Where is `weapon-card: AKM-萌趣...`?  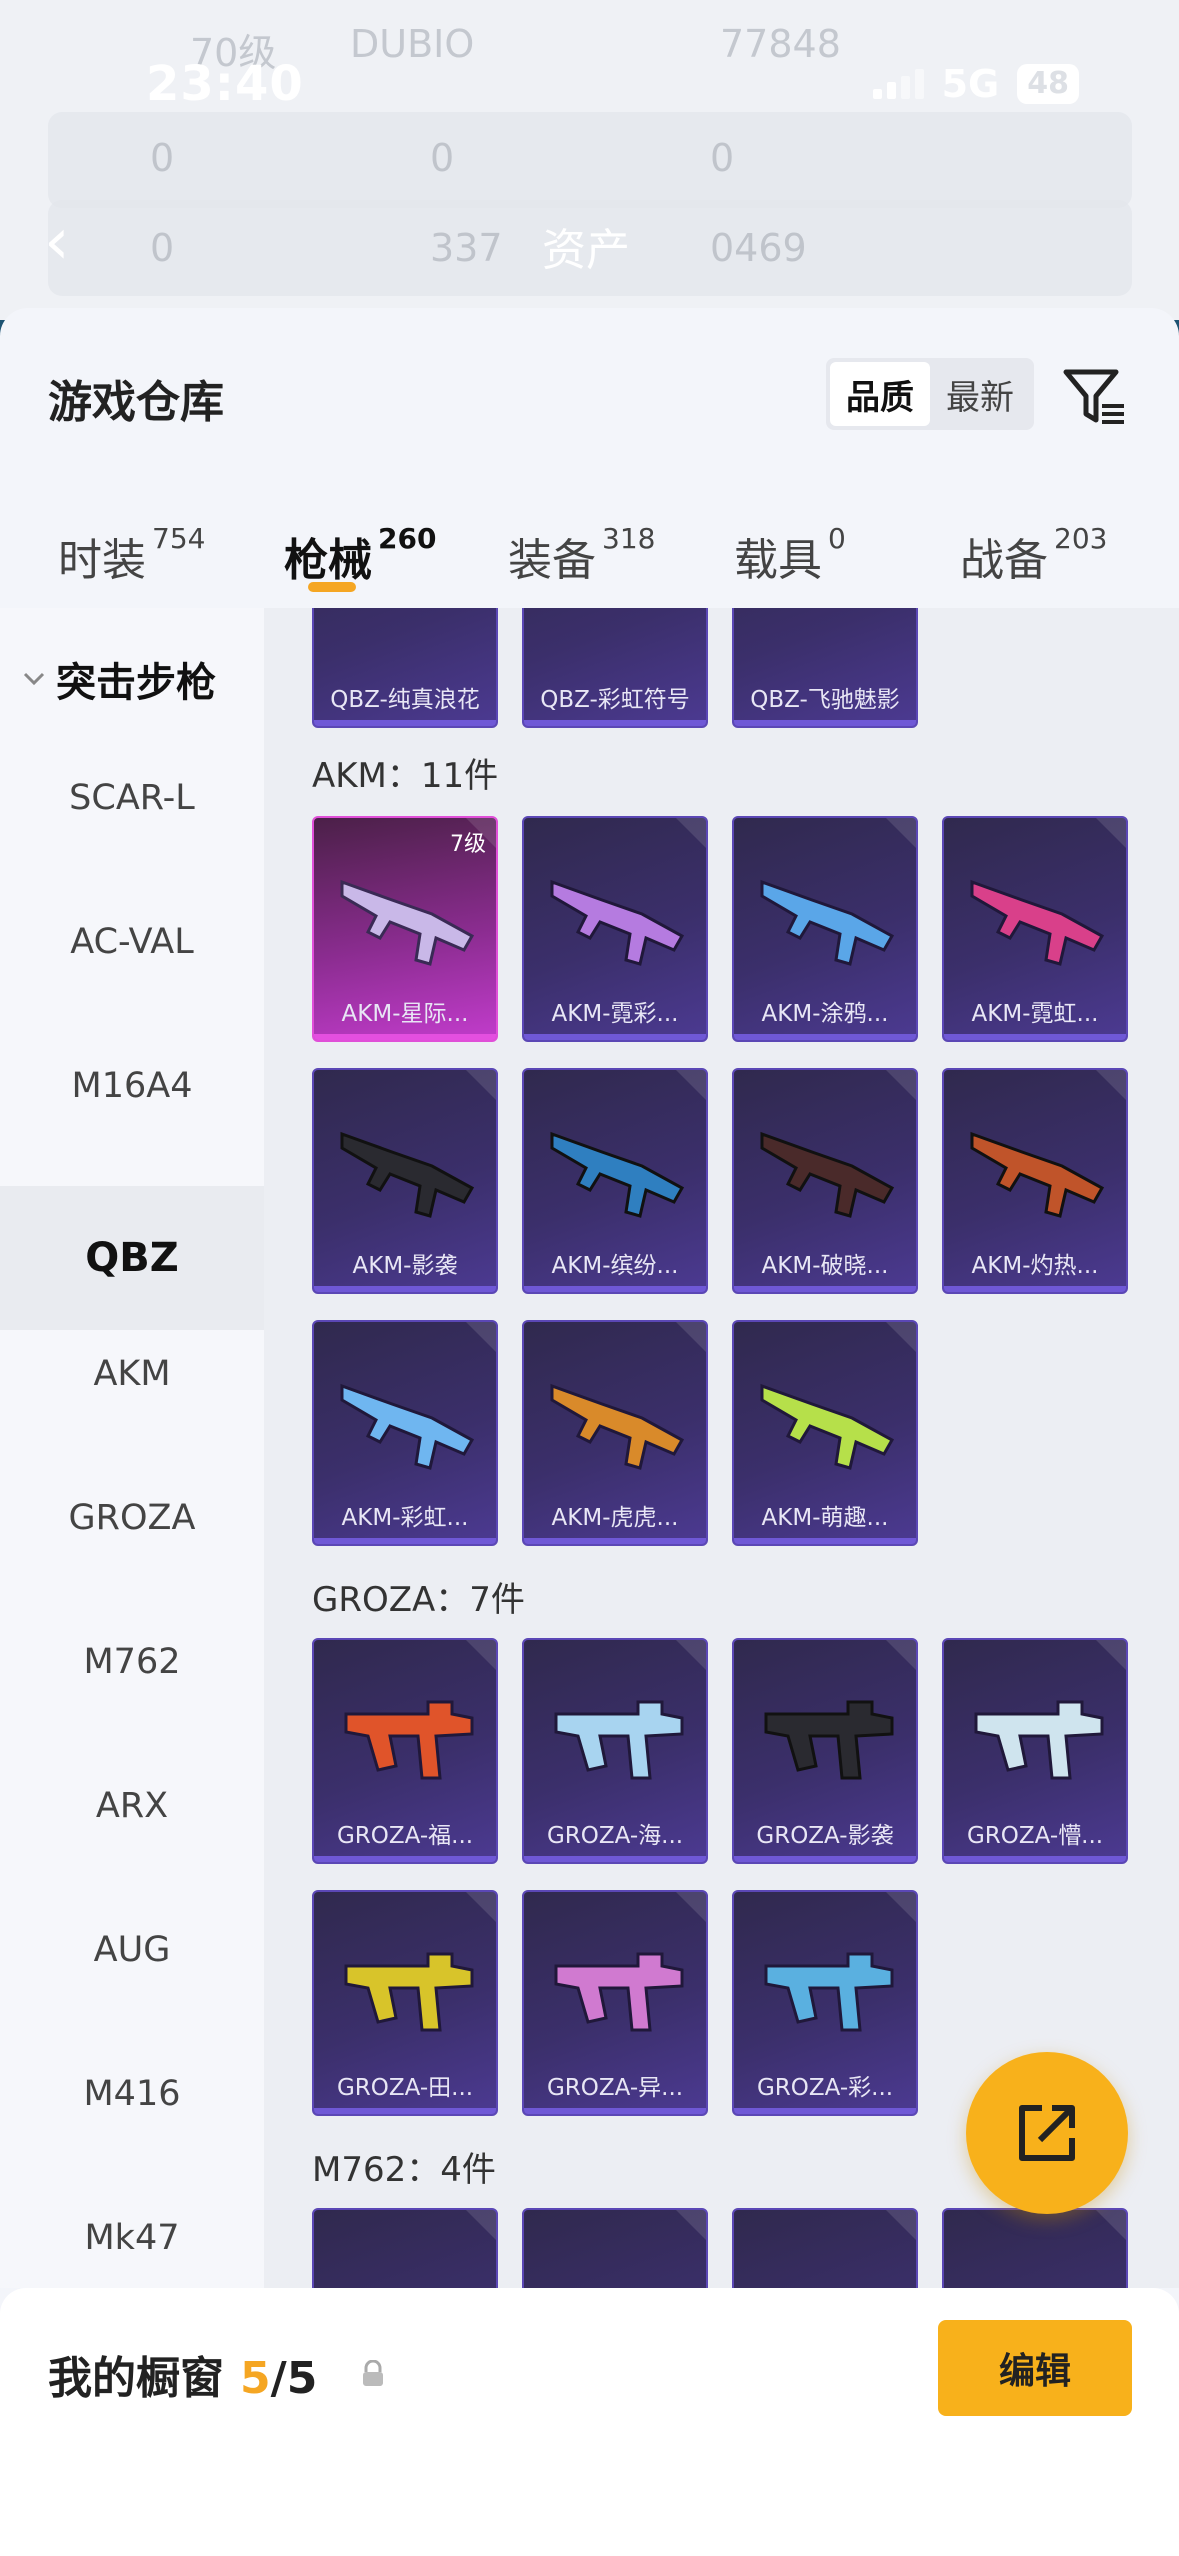
weapon-card: AKM-萌趣... is located at coordinates (825, 1433).